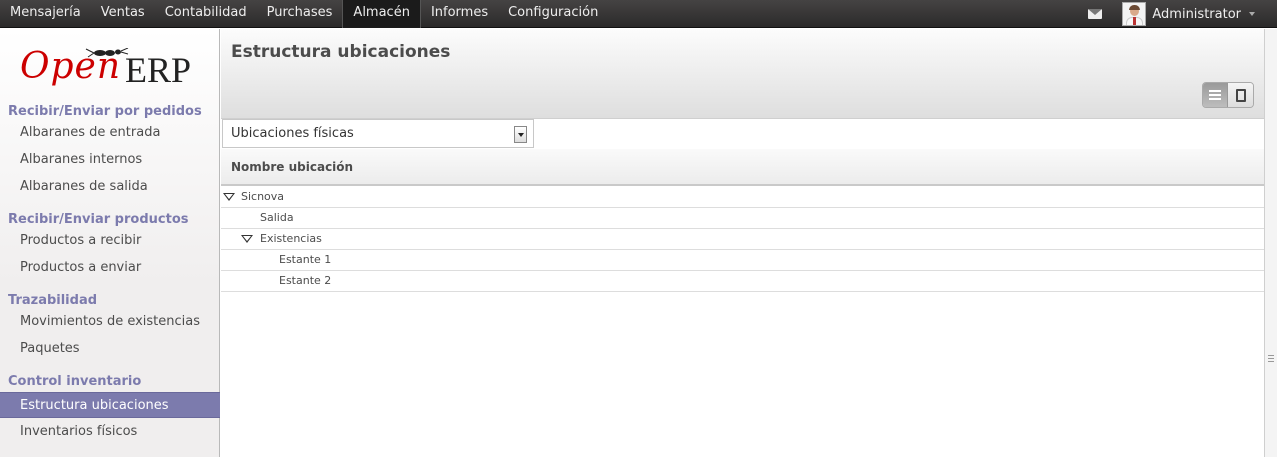 This screenshot has width=1277, height=457. What do you see at coordinates (292, 167) in the screenshot?
I see `column-header-nombre-ubicacion: Nombre ubicación` at bounding box center [292, 167].